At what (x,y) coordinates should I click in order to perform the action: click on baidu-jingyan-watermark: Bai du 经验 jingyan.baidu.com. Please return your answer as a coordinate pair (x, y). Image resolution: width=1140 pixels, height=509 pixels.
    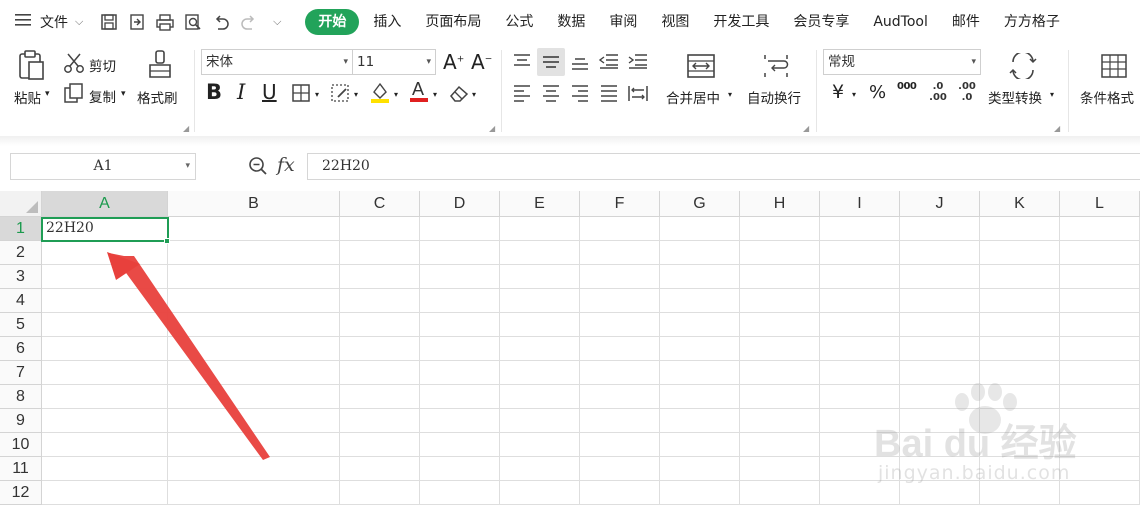
    Looking at the image, I should click on (1005, 444).